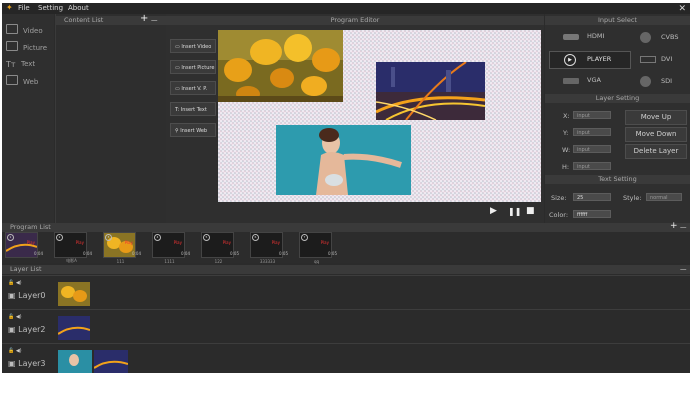 This screenshot has width=692, height=396. I want to click on insert-text-label: Insert Text, so click(193, 110).